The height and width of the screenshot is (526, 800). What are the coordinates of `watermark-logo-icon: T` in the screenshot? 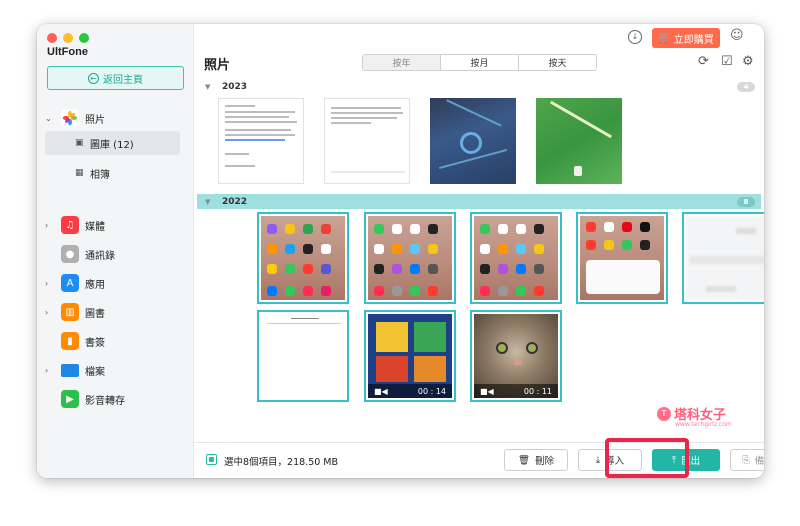 It's located at (664, 413).